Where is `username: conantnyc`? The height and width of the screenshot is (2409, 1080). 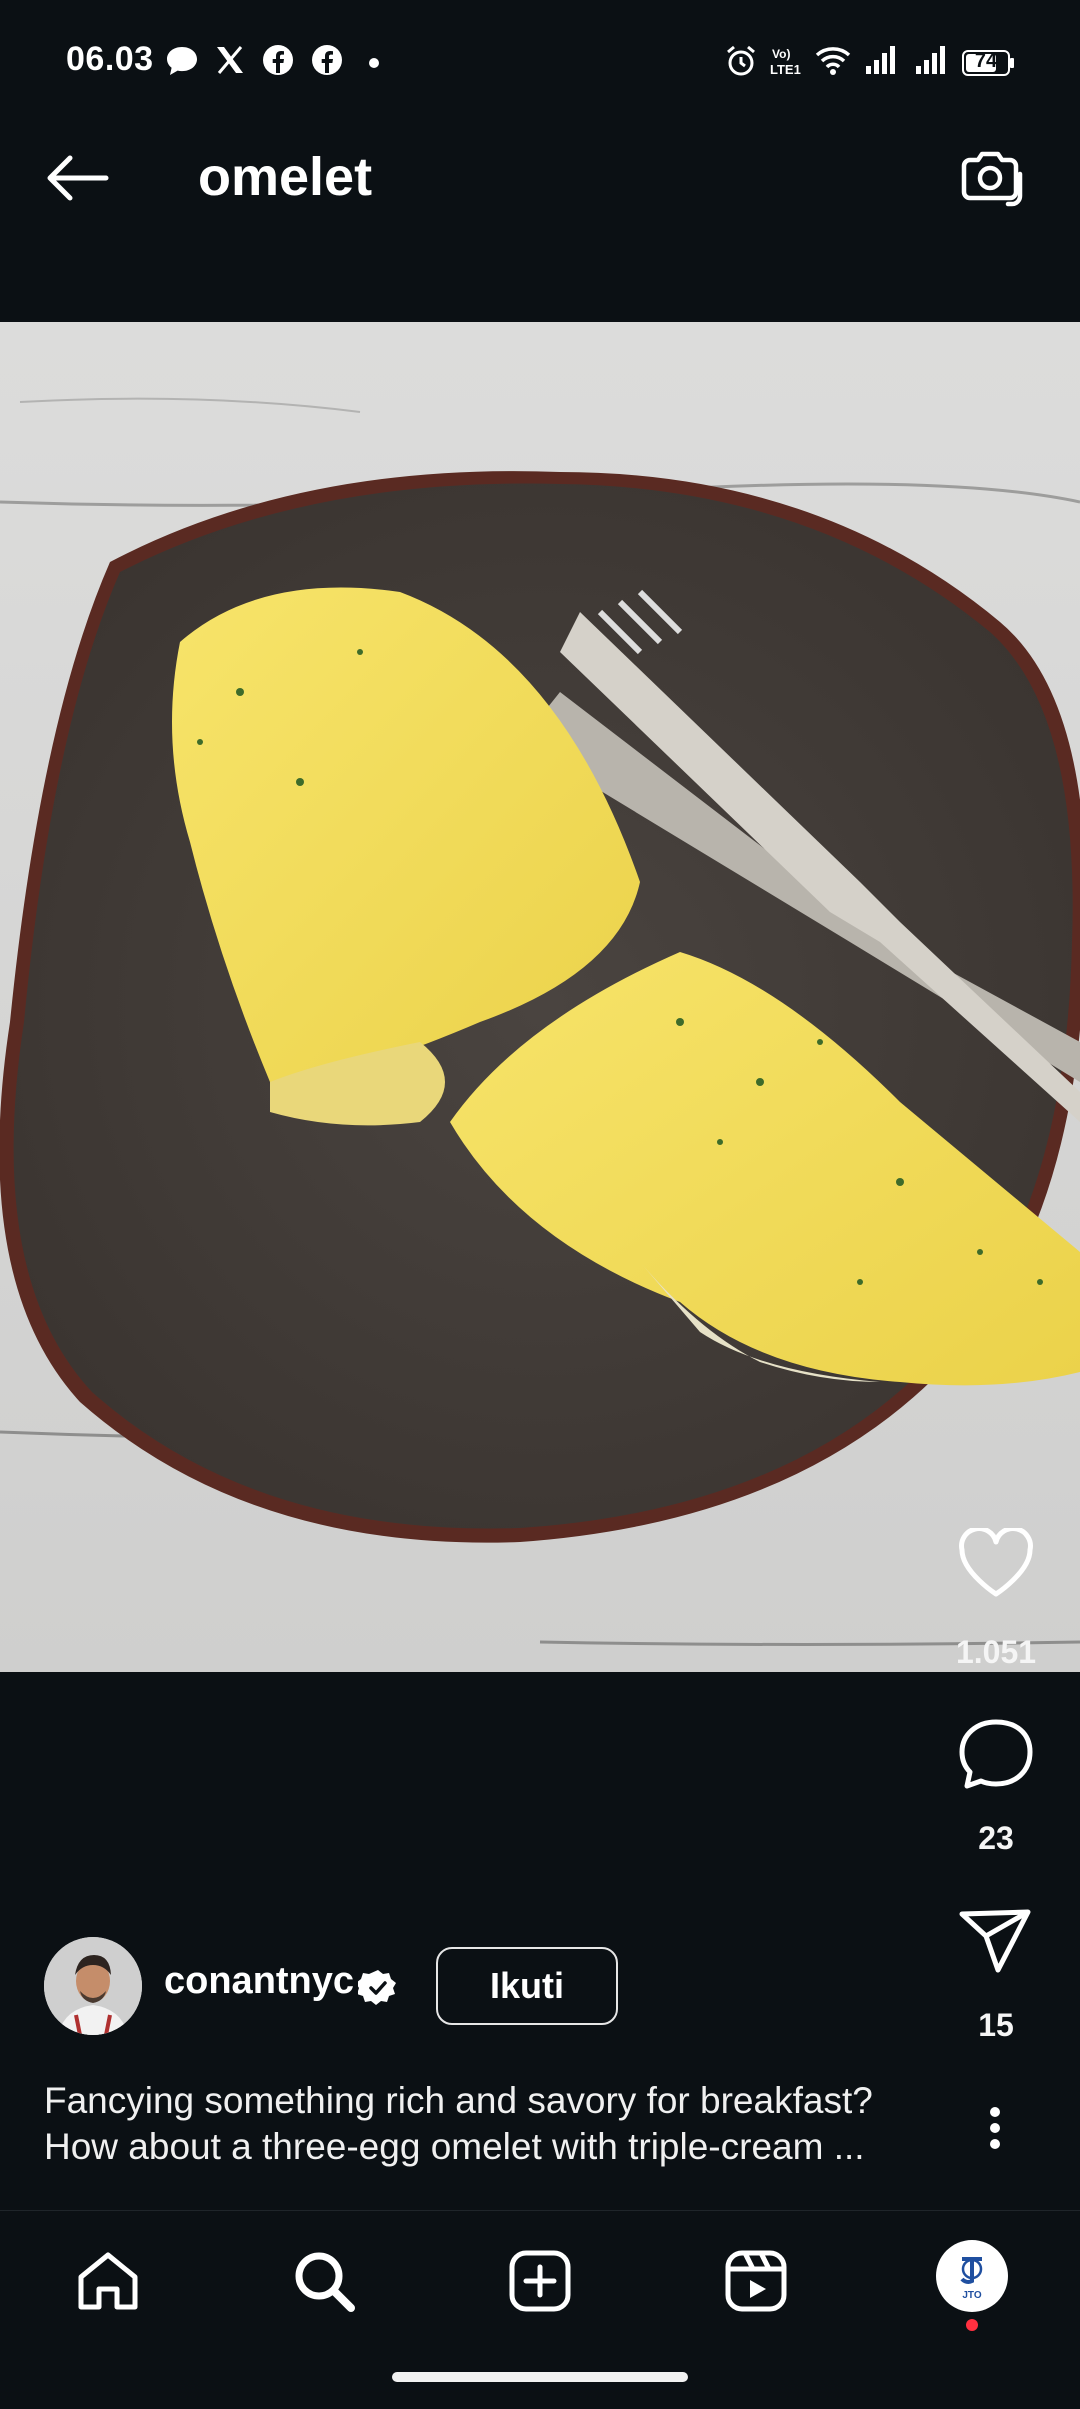
username: conantnyc is located at coordinates (259, 1981).